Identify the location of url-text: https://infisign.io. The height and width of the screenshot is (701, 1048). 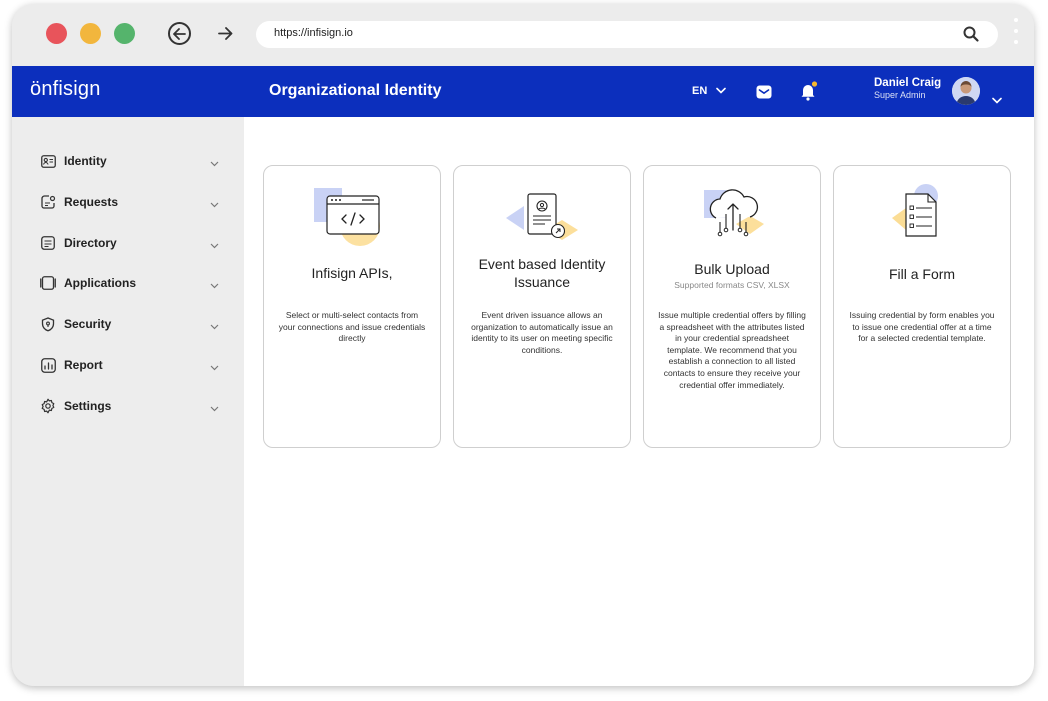
(313, 33).